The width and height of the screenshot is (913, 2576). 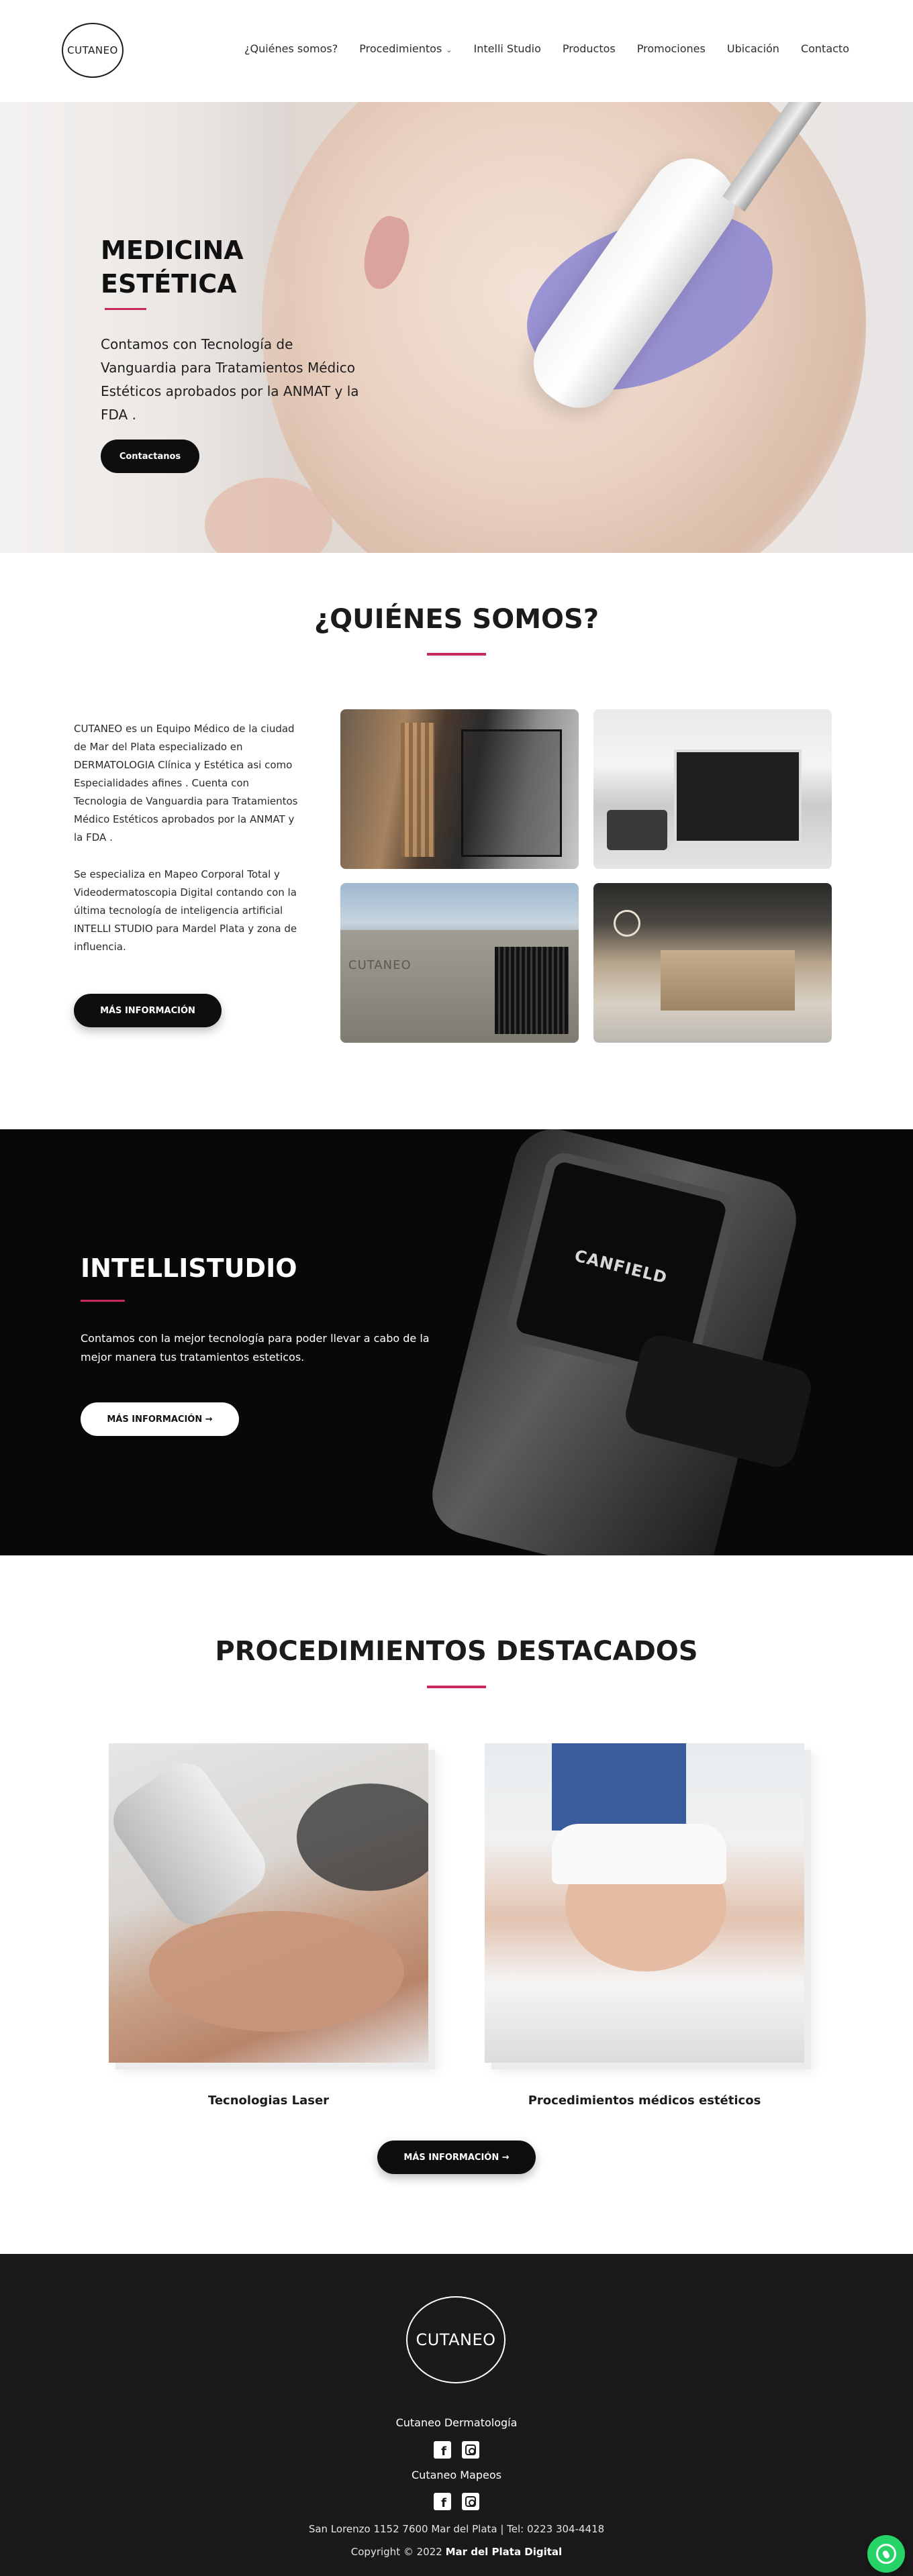 What do you see at coordinates (456, 2501) in the screenshot?
I see `social-links-mapeos: f` at bounding box center [456, 2501].